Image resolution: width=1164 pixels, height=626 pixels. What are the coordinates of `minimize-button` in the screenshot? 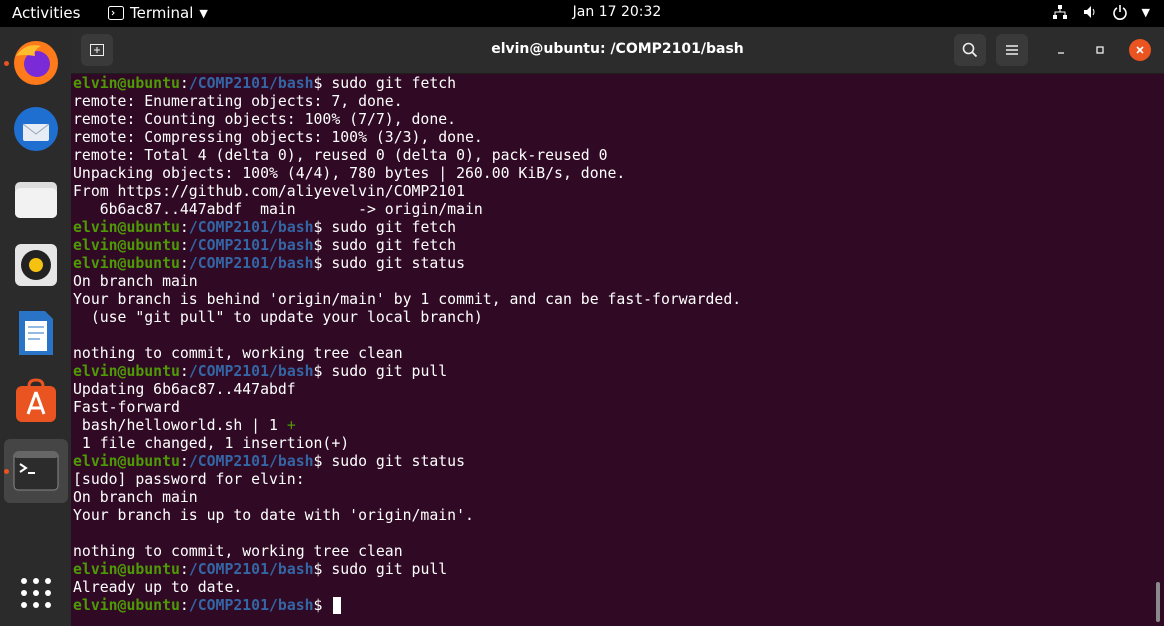 It's located at (1061, 50).